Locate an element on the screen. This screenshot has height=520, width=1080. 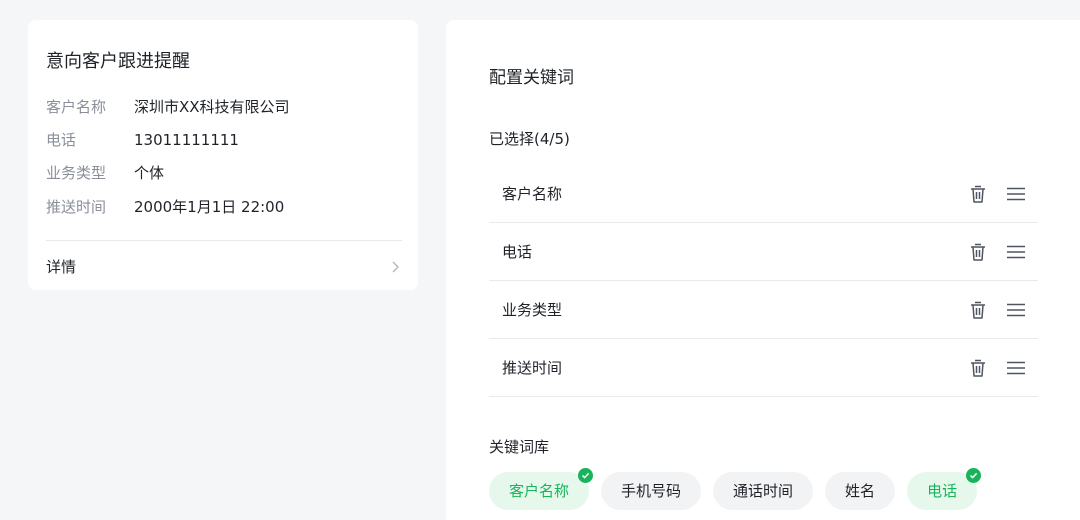
keyword-library-chips: 客户名称 手机号码 通话时间 姓名 电话 is located at coordinates (735, 489).